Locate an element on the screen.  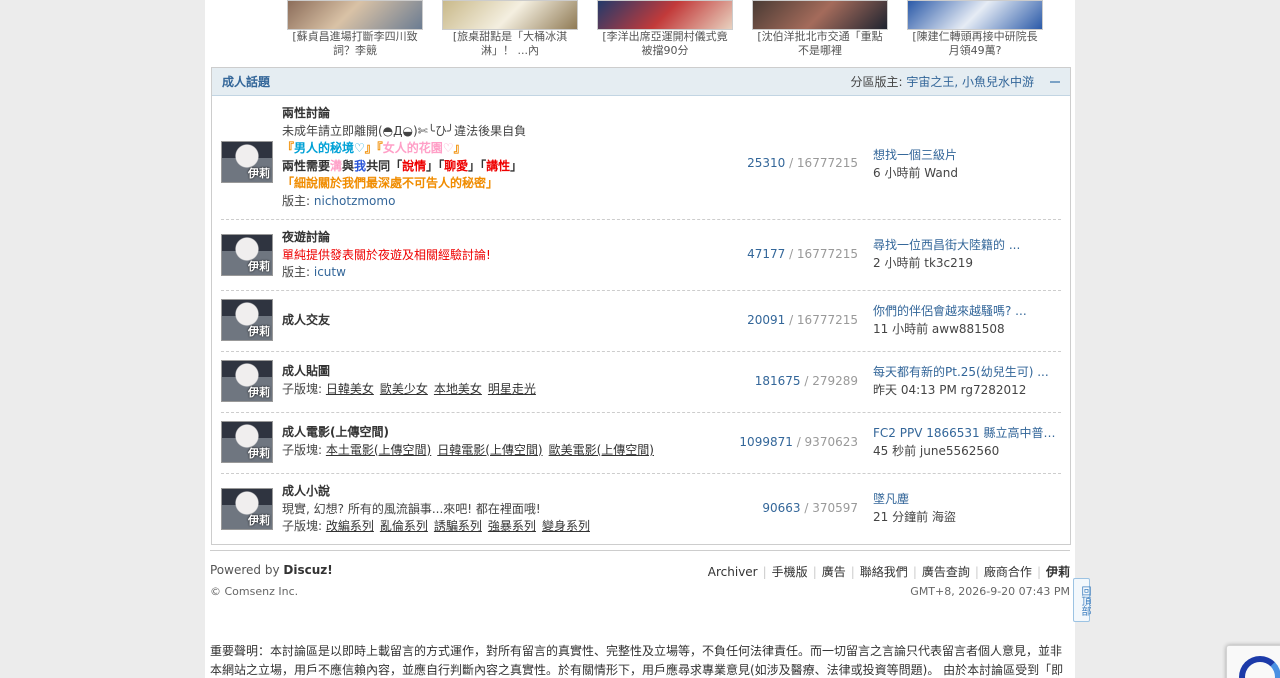
back-to-top-button: 回頂部 is located at coordinates (1081, 600).